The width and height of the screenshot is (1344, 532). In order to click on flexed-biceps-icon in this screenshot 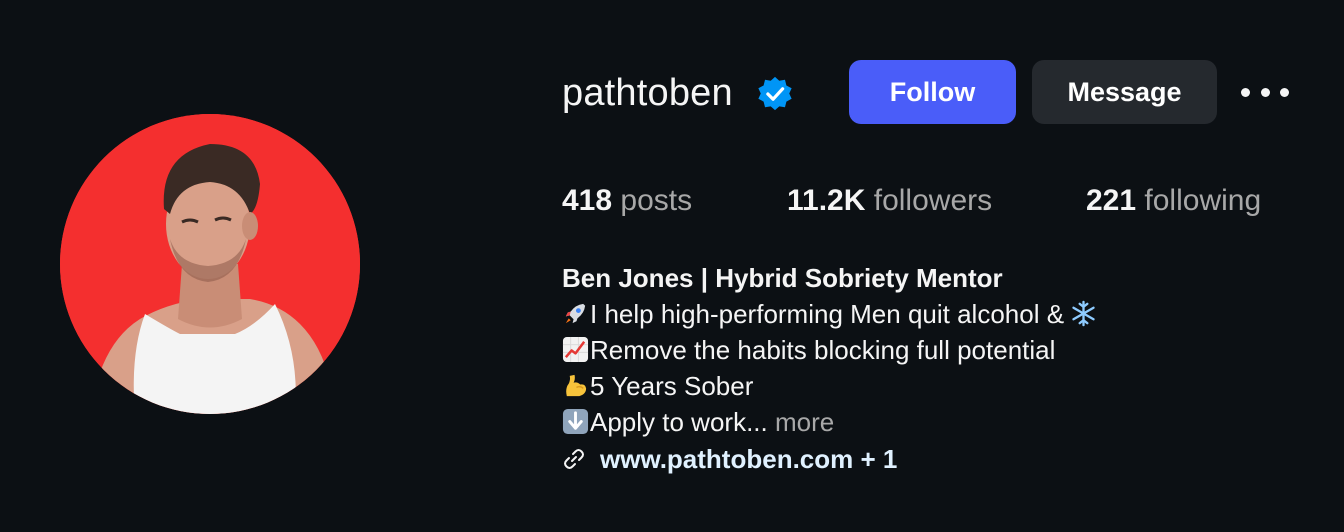, I will do `click(576, 385)`.